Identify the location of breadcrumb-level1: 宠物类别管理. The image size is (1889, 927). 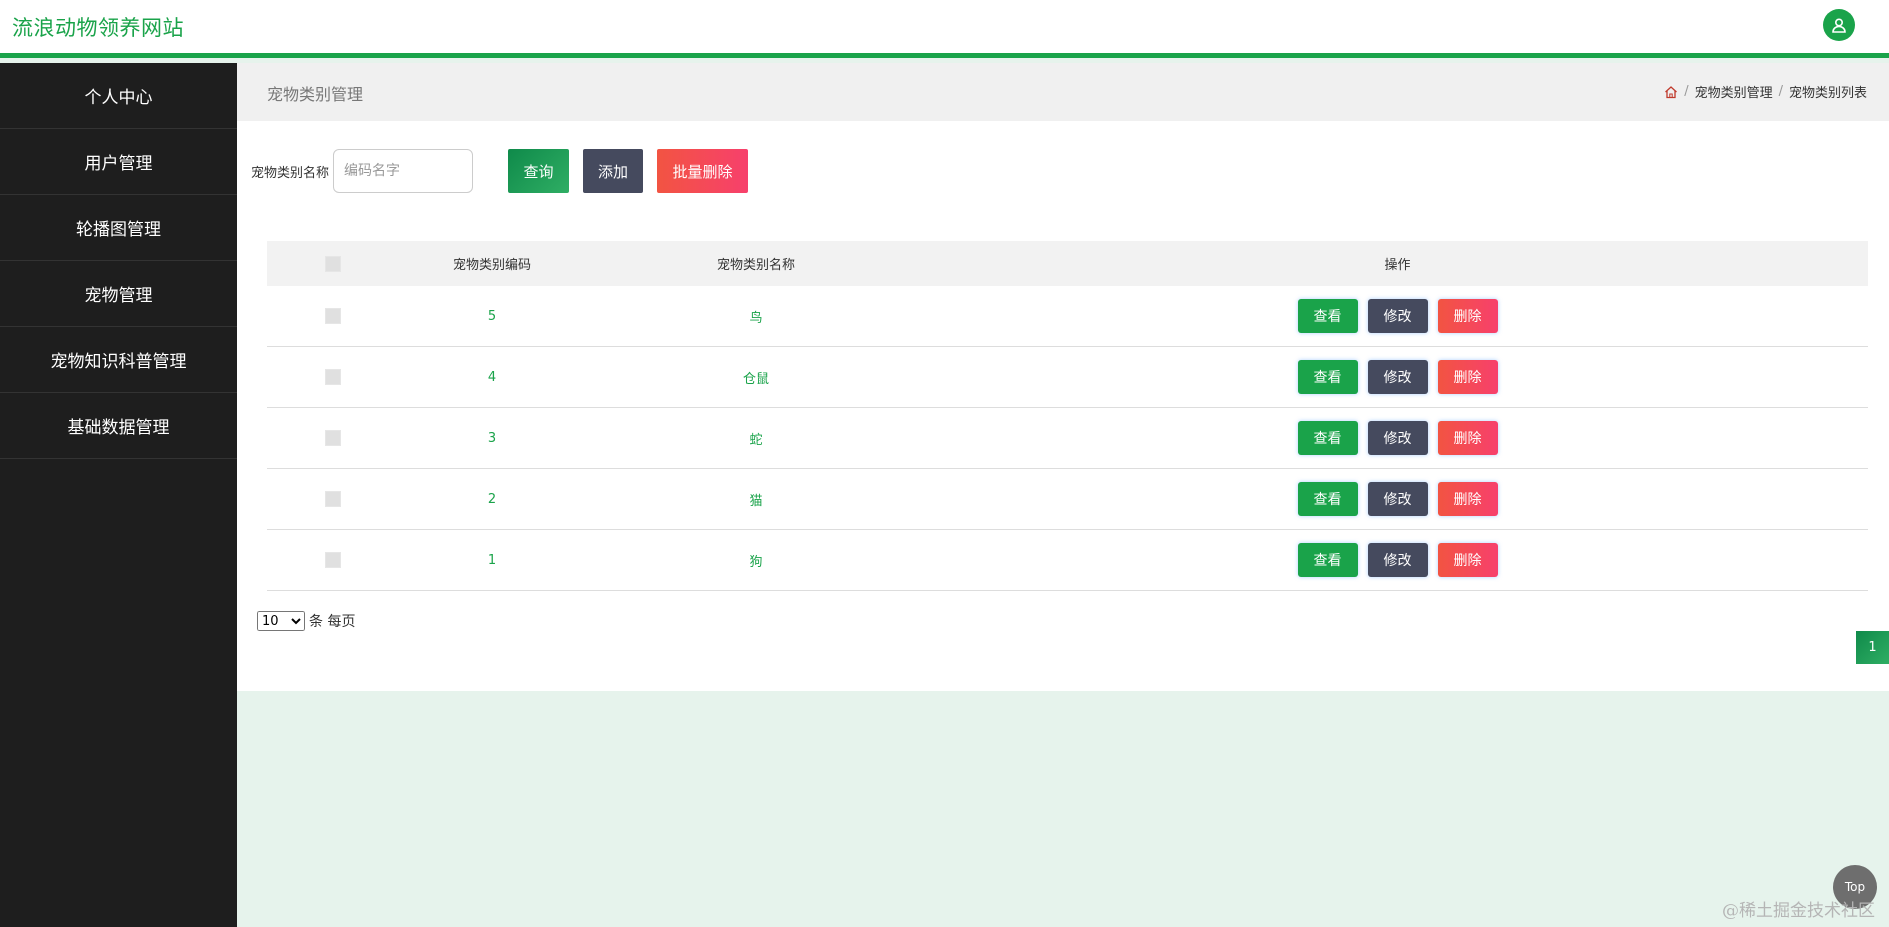
(1734, 91).